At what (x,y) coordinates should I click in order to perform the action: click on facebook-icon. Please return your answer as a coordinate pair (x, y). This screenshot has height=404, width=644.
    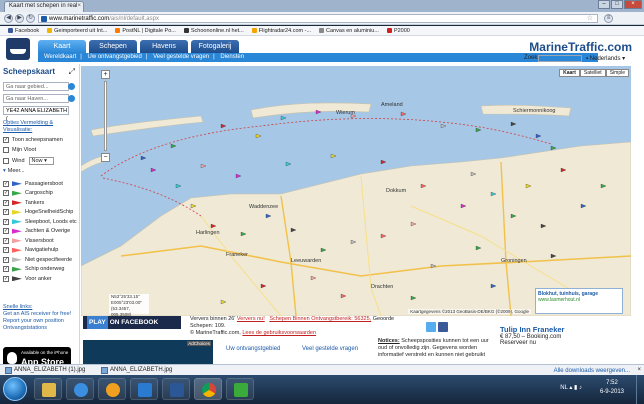
    Looking at the image, I should click on (443, 327).